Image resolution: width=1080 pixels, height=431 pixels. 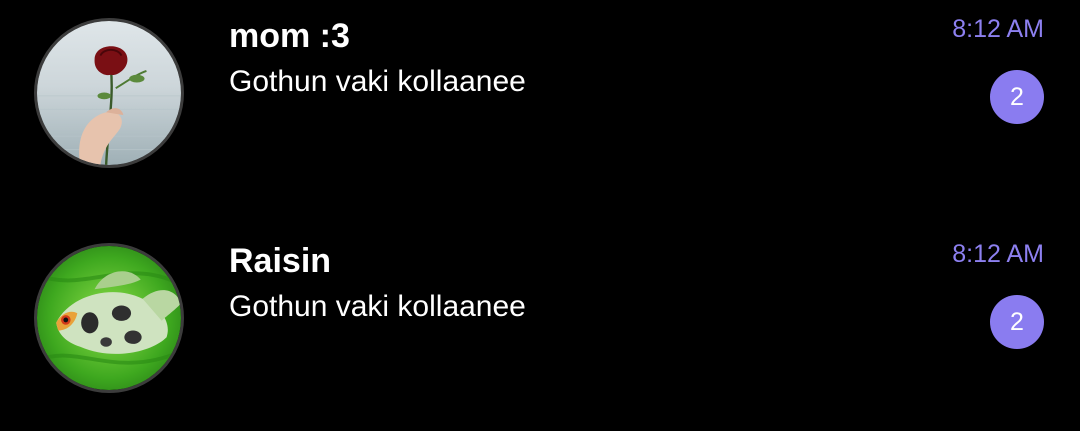 I want to click on chat-name: mom :3, so click(x=289, y=36).